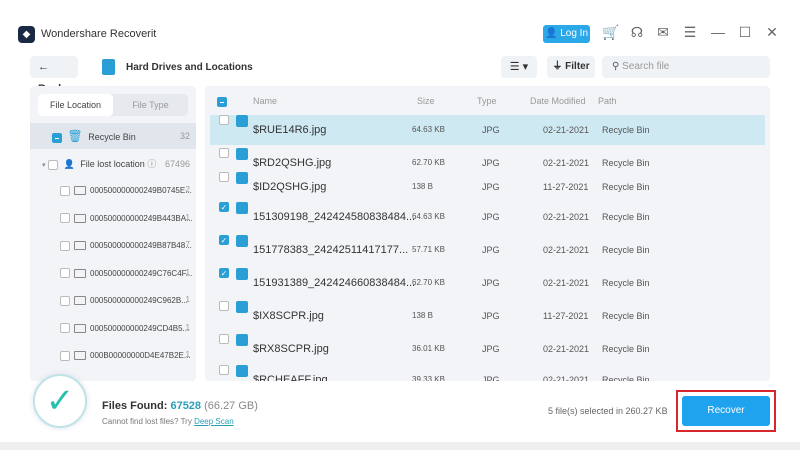 The width and height of the screenshot is (800, 450). Describe the element at coordinates (428, 348) in the screenshot. I see `file-size: 36.01 KB` at that location.